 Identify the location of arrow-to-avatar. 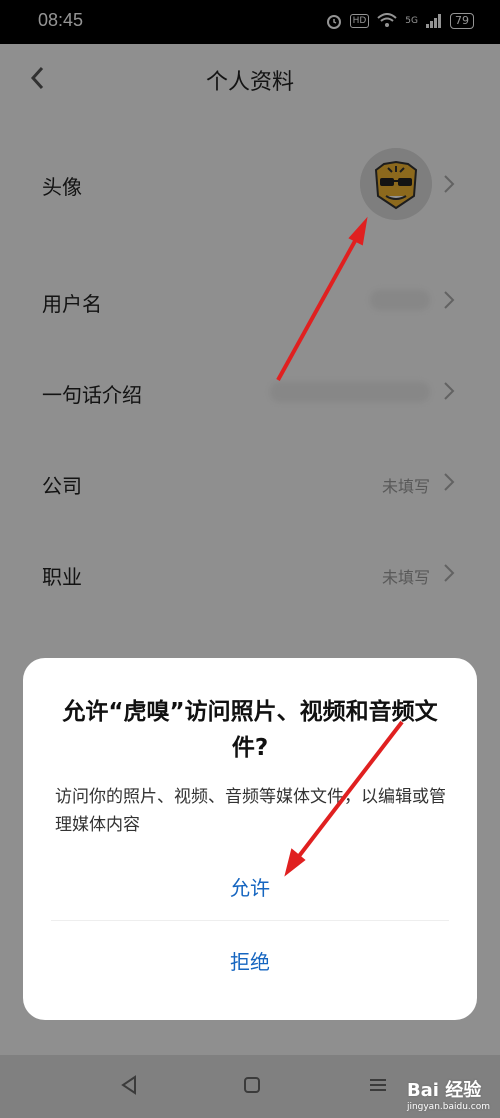
(322, 298).